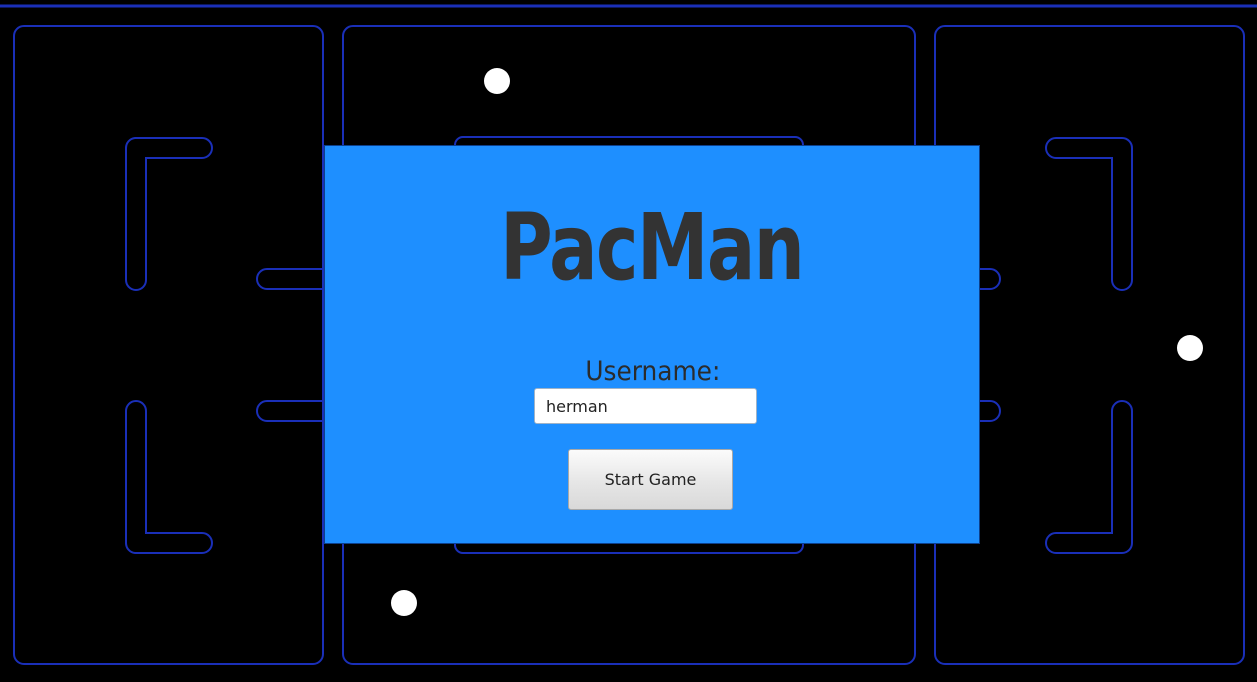 The width and height of the screenshot is (1257, 682). I want to click on maze-wall-left-lower, so click(168, 477).